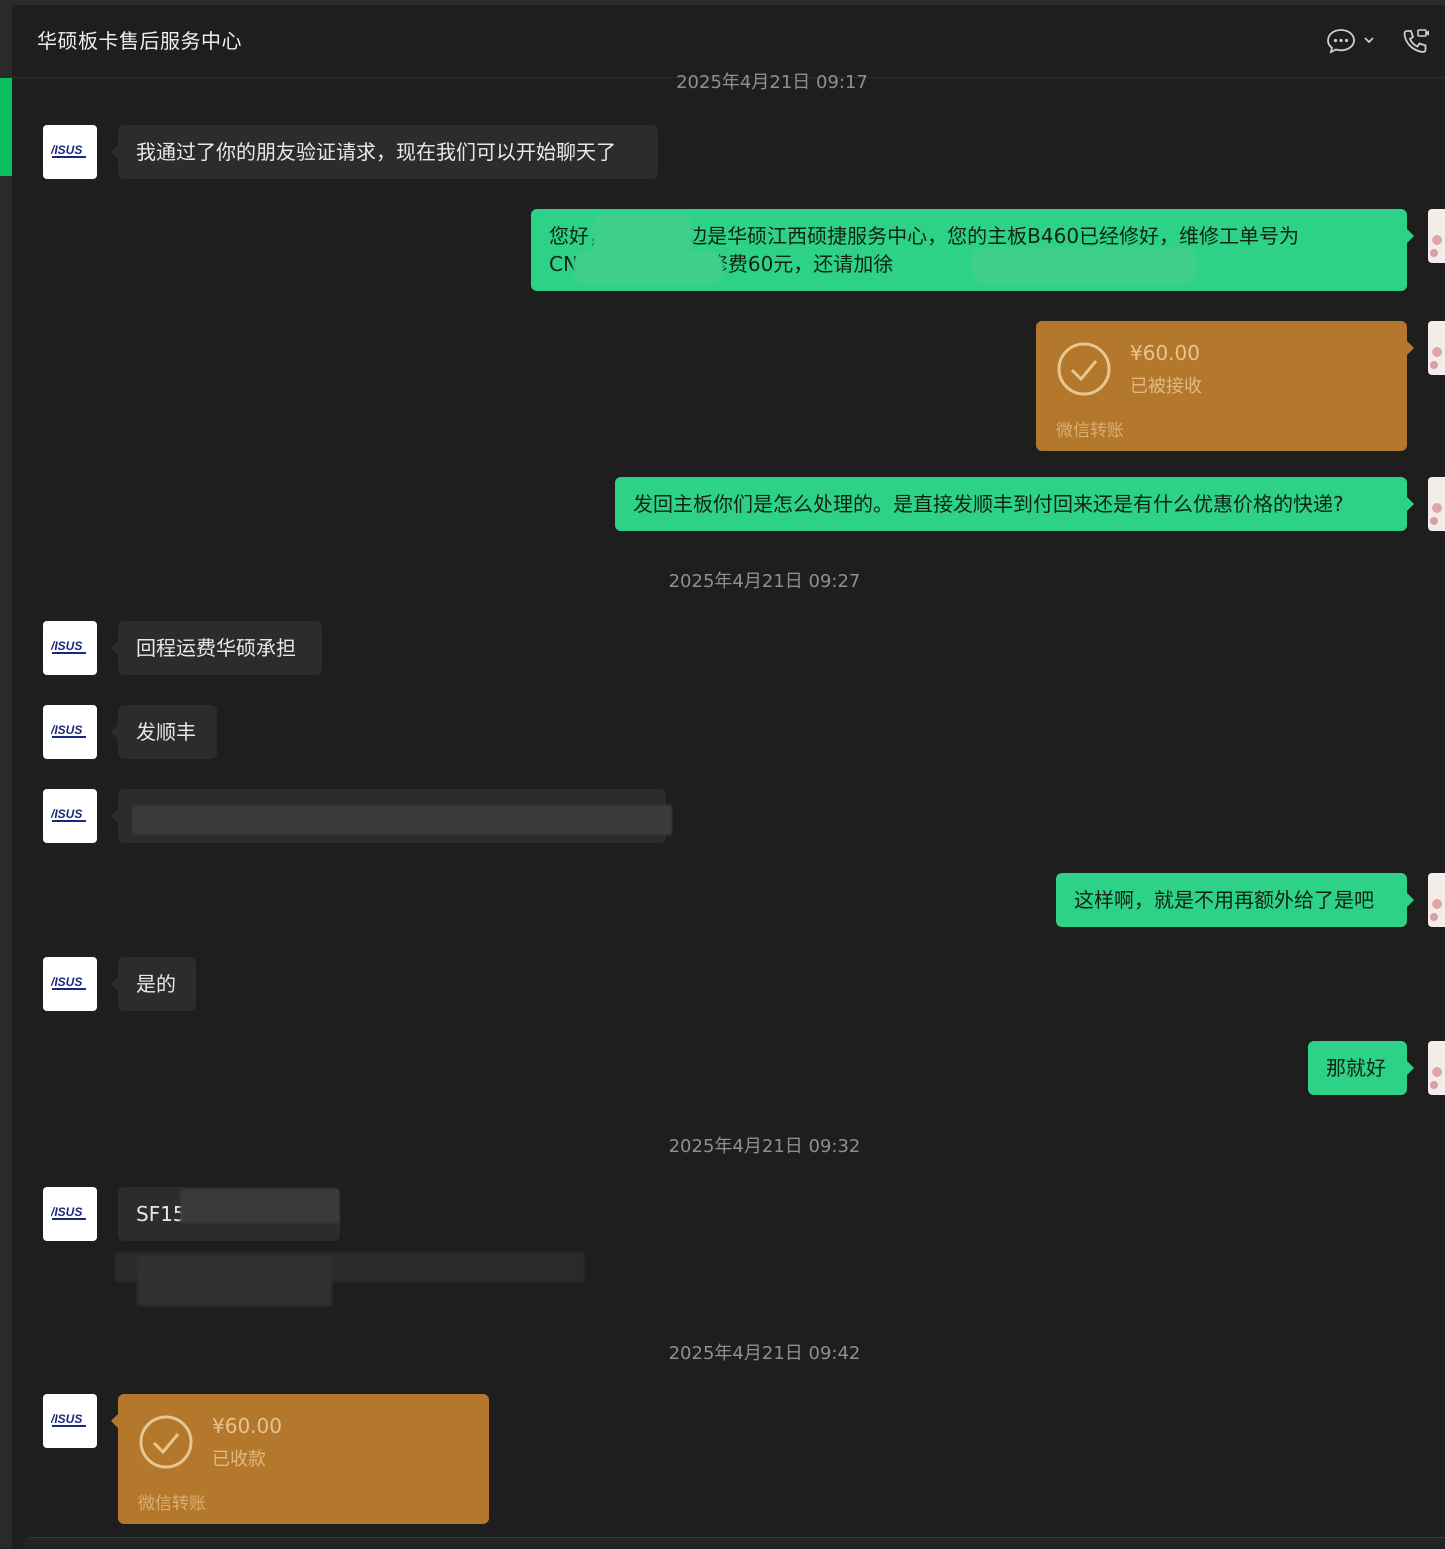 This screenshot has width=1445, height=1549. I want to click on sidebar-edge, so click(6, 774).